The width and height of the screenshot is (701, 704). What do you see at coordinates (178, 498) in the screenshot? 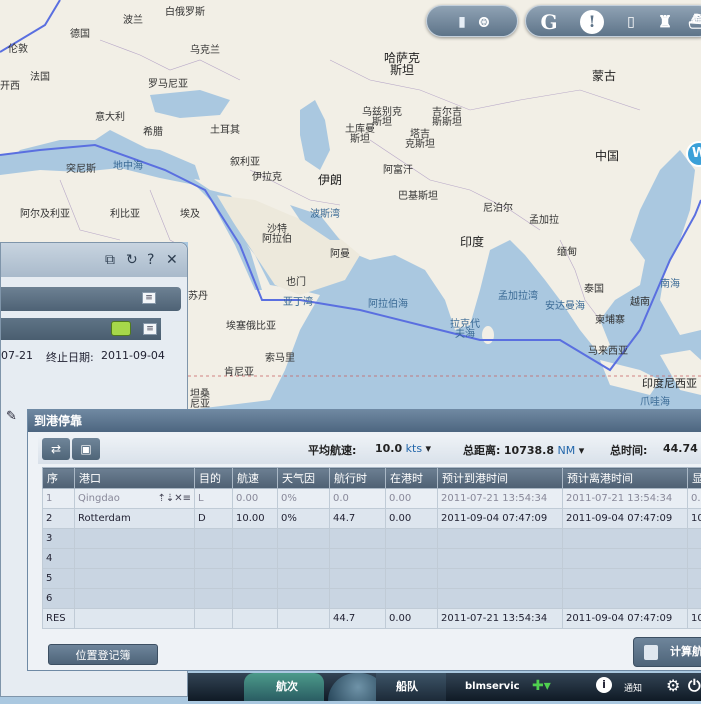
I see `delete-icon: ✕` at bounding box center [178, 498].